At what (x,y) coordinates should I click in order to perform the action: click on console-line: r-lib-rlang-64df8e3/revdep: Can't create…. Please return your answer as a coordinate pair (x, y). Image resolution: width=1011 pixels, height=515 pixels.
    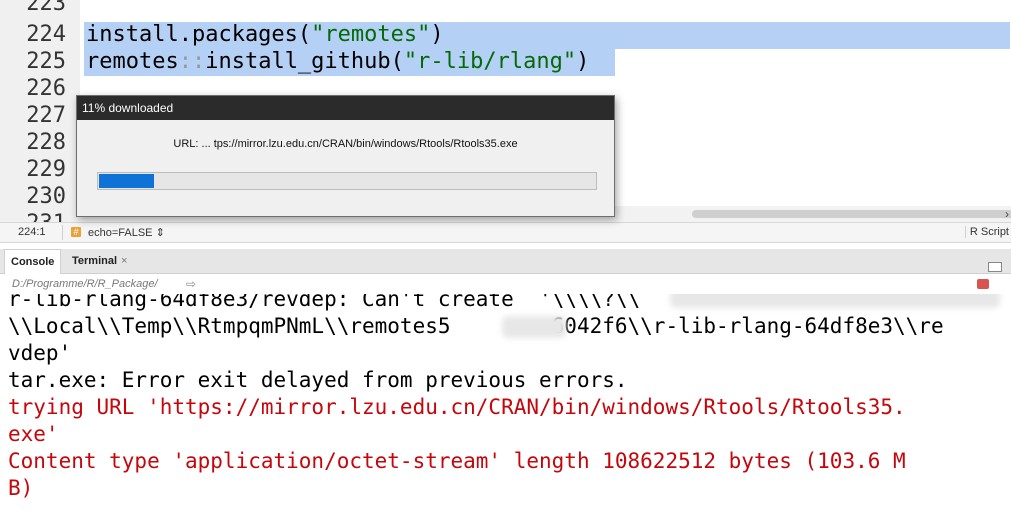
    Looking at the image, I should click on (324, 302).